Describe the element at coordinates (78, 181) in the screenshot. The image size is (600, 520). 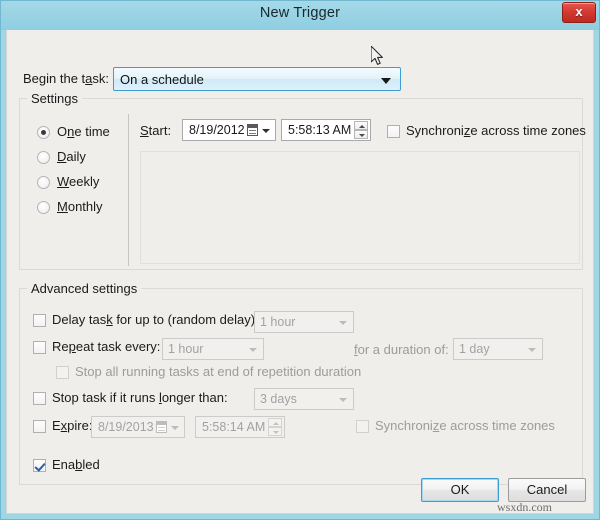
I see `radio-weekly-label: Weekly` at that location.